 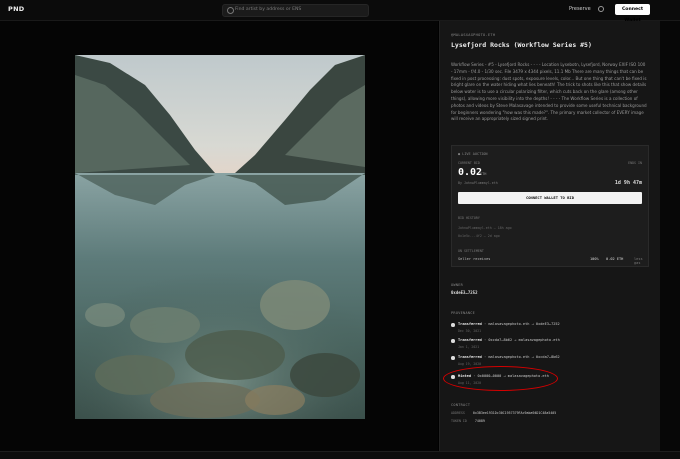 What do you see at coordinates (458, 413) in the screenshot?
I see `contract-address-label: ADDRESS` at bounding box center [458, 413].